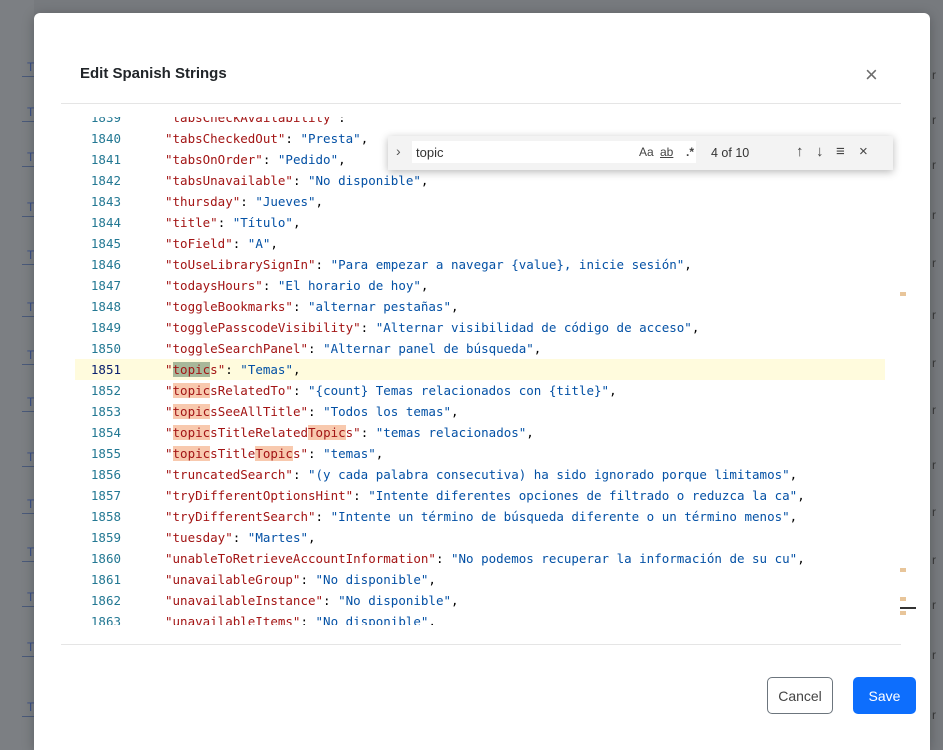 This screenshot has height=750, width=943. Describe the element at coordinates (820, 151) in the screenshot. I see `next-match-icon: ↓` at that location.